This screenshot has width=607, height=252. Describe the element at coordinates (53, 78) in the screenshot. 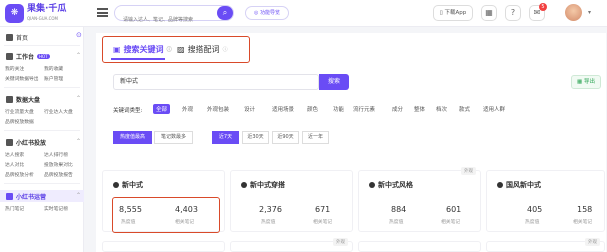

I see `sidebar-item-account: 账户管理` at that location.